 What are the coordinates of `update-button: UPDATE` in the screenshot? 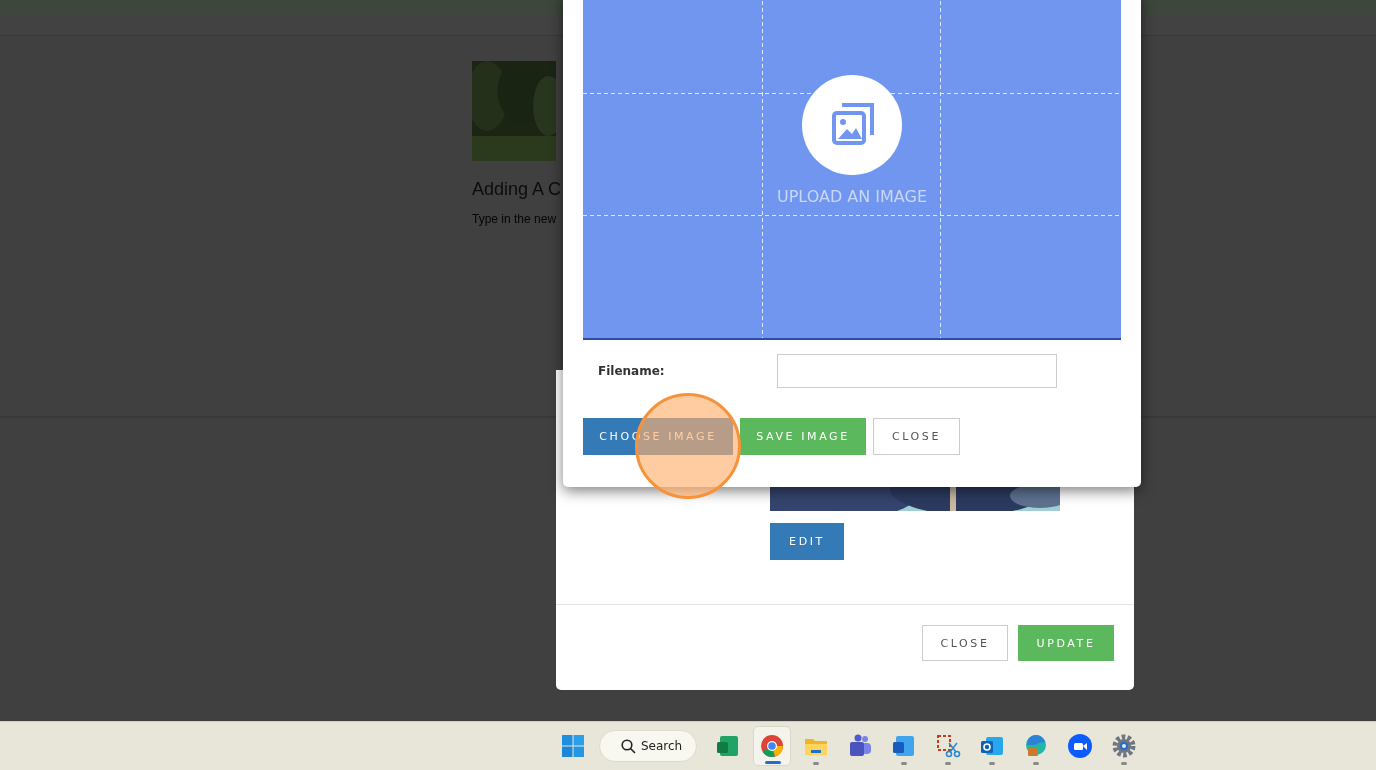 It's located at (1066, 643).